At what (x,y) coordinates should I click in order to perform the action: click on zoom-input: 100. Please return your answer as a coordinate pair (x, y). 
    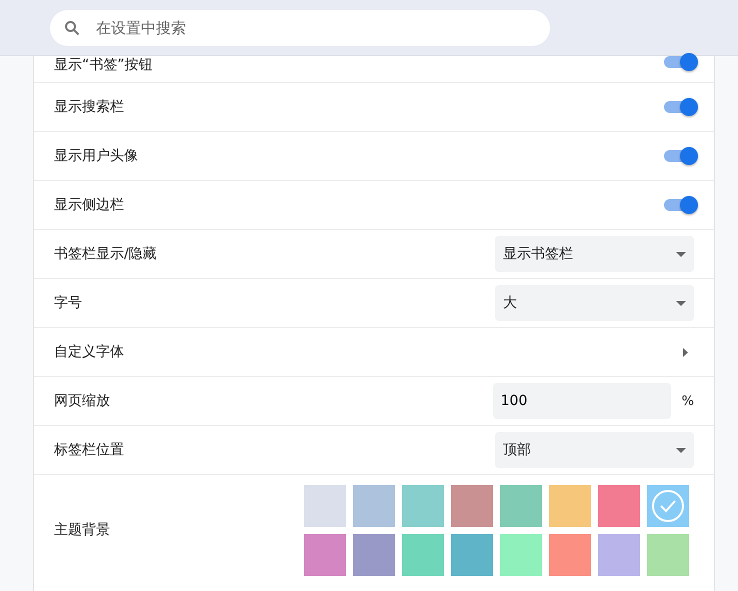
    Looking at the image, I should click on (581, 401).